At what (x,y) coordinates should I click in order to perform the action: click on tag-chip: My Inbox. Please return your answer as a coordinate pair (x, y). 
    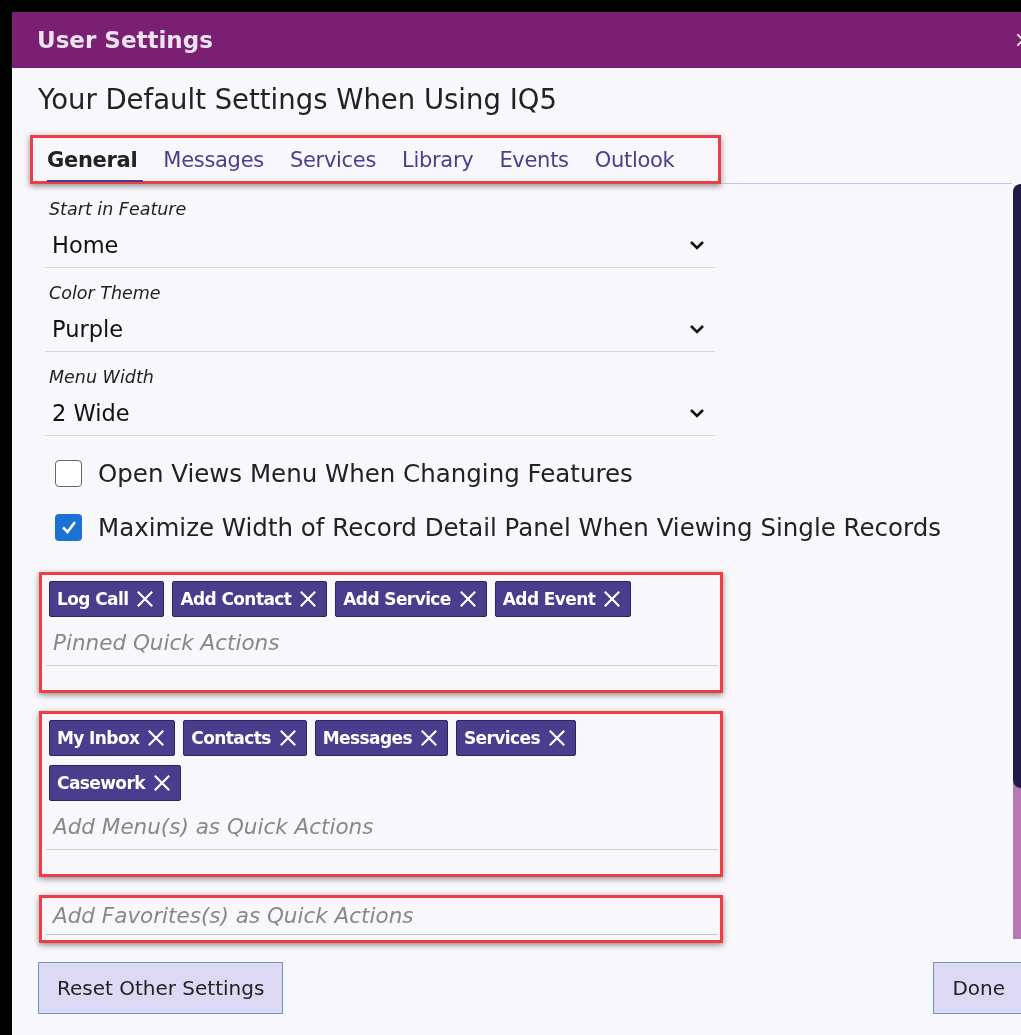
    Looking at the image, I should click on (112, 738).